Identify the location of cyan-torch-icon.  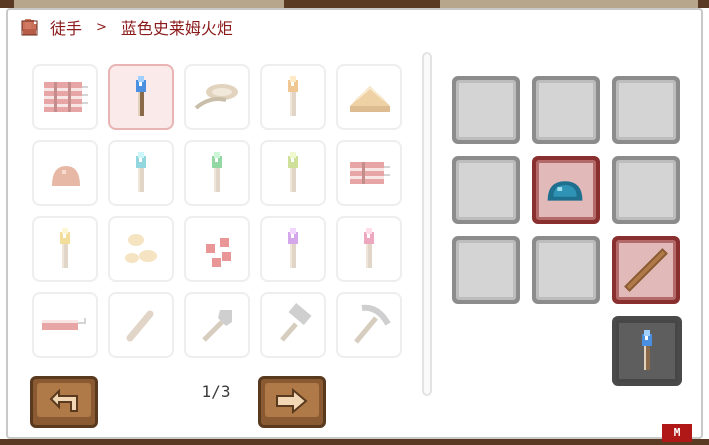
(141, 172).